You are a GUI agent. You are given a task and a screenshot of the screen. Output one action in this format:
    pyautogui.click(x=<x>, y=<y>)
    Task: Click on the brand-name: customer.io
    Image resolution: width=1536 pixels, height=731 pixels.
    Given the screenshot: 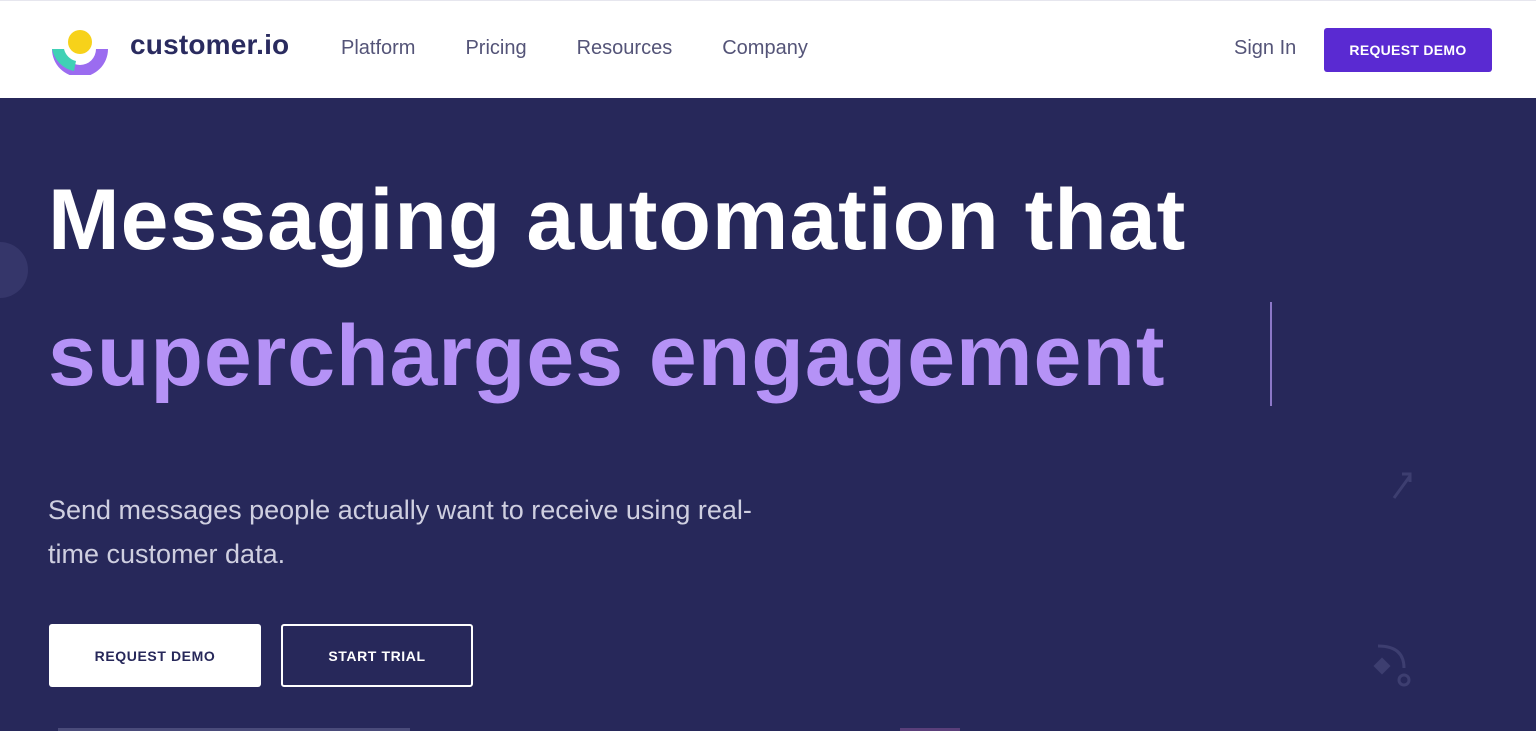 What is the action you would take?
    pyautogui.click(x=210, y=44)
    